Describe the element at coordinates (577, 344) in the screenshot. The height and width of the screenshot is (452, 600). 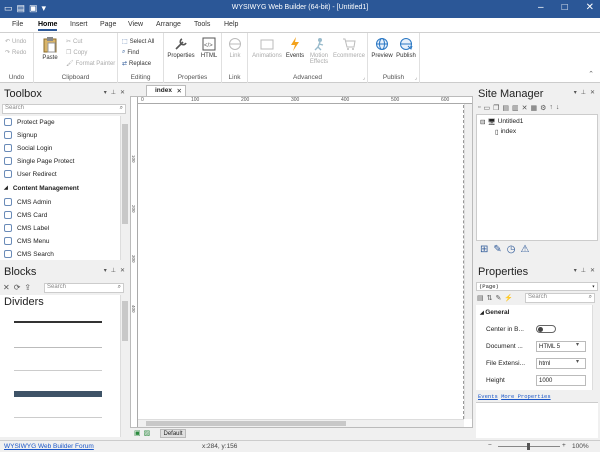
I see `chevron-down-icon: ▾` at that location.